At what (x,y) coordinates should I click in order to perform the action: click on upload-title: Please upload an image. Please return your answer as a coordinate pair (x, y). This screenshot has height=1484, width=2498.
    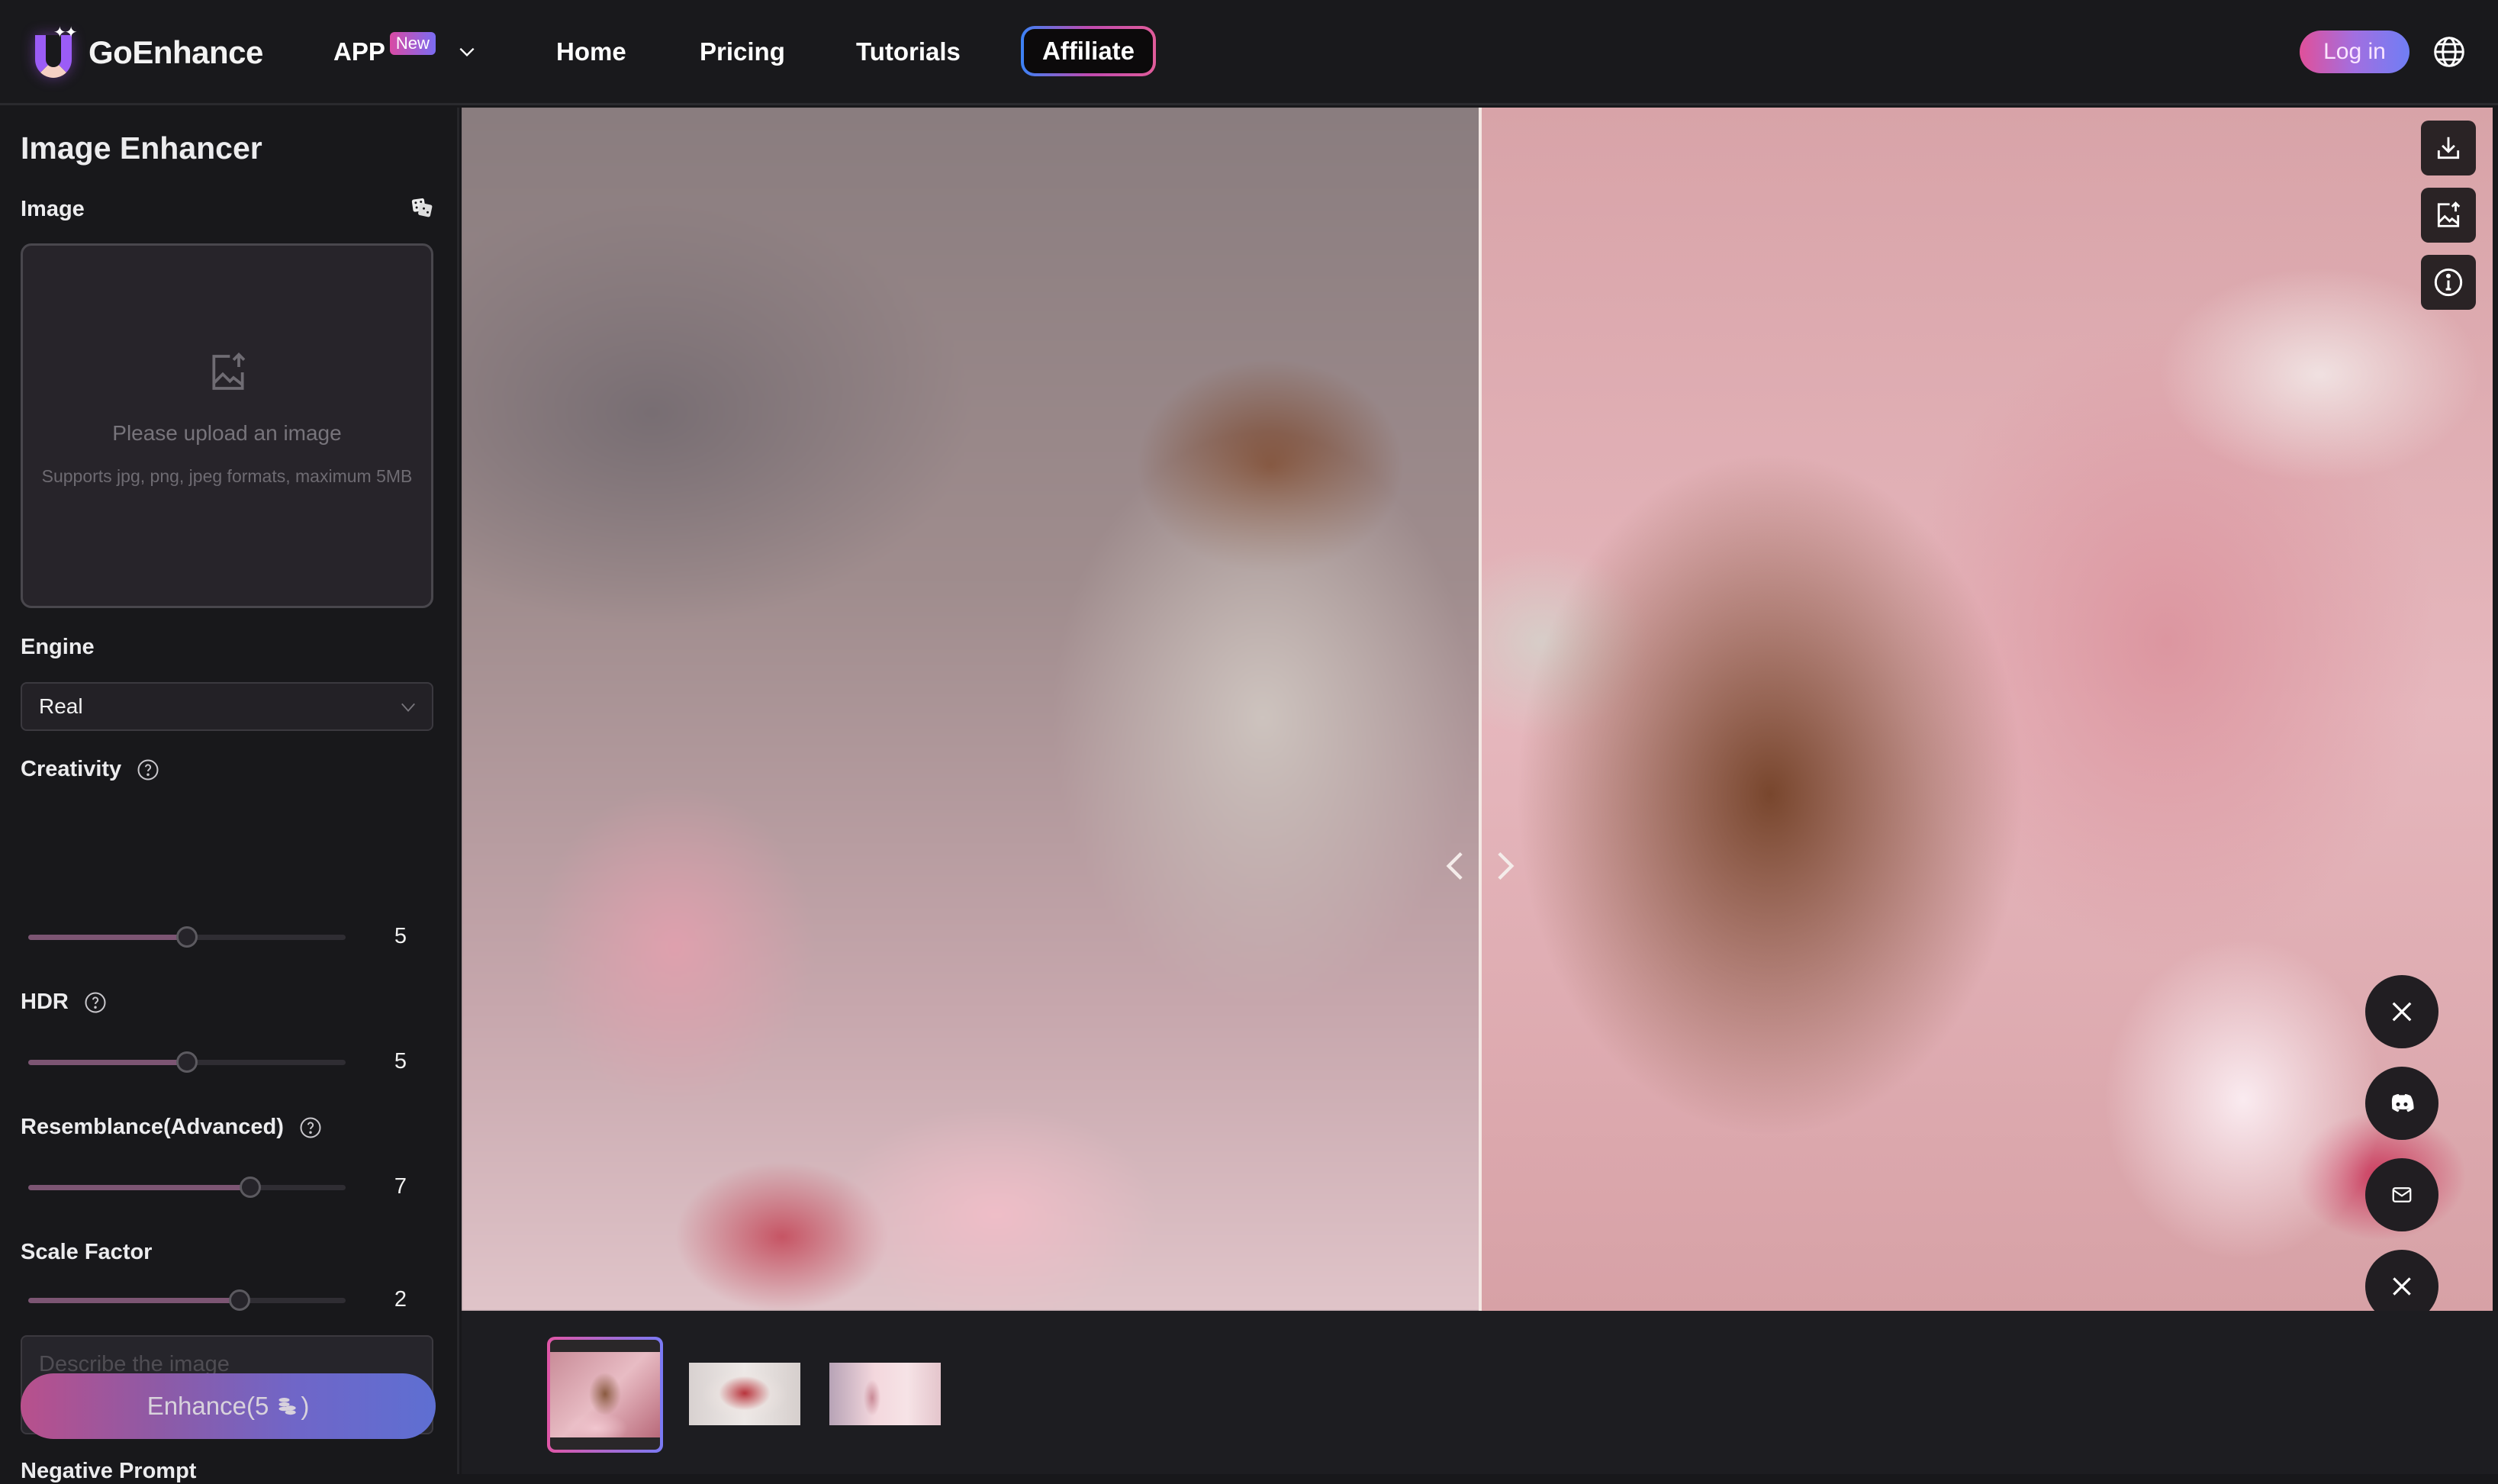
    Looking at the image, I should click on (227, 433).